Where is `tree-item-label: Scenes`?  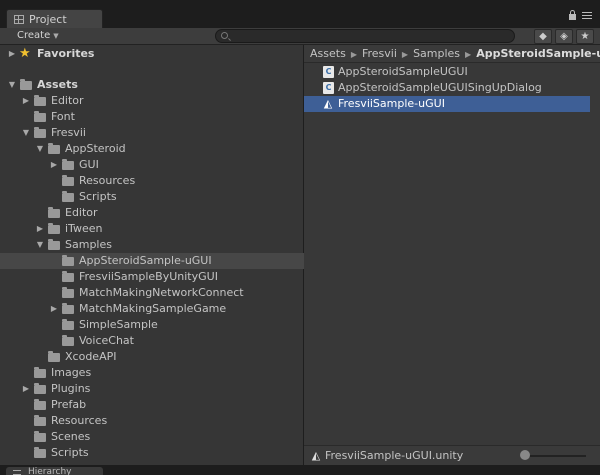
tree-item-label: Scenes is located at coordinates (71, 436).